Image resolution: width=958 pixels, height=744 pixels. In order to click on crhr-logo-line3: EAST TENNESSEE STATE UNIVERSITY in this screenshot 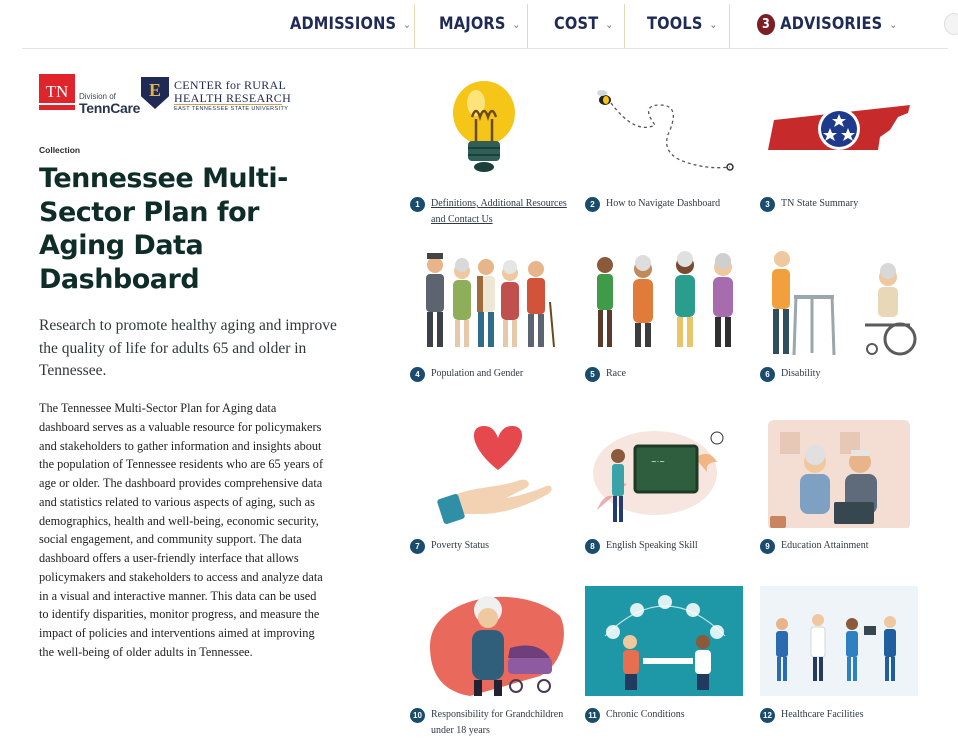, I will do `click(231, 109)`.